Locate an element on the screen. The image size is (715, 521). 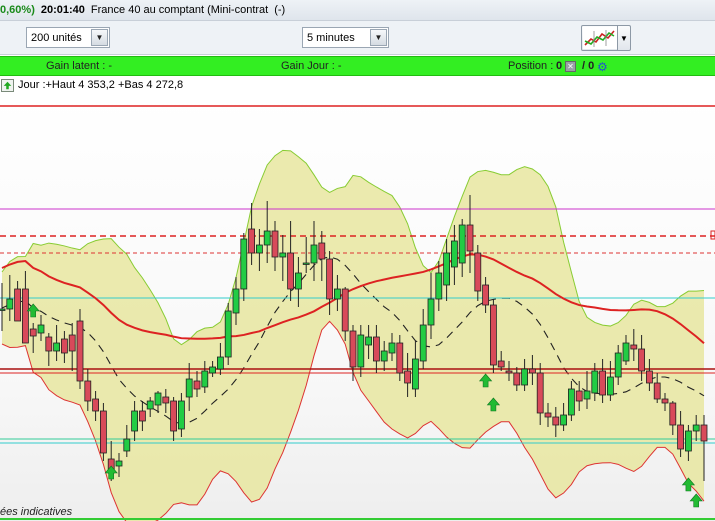
units-select: 200 unités ▼ is located at coordinates (68, 37).